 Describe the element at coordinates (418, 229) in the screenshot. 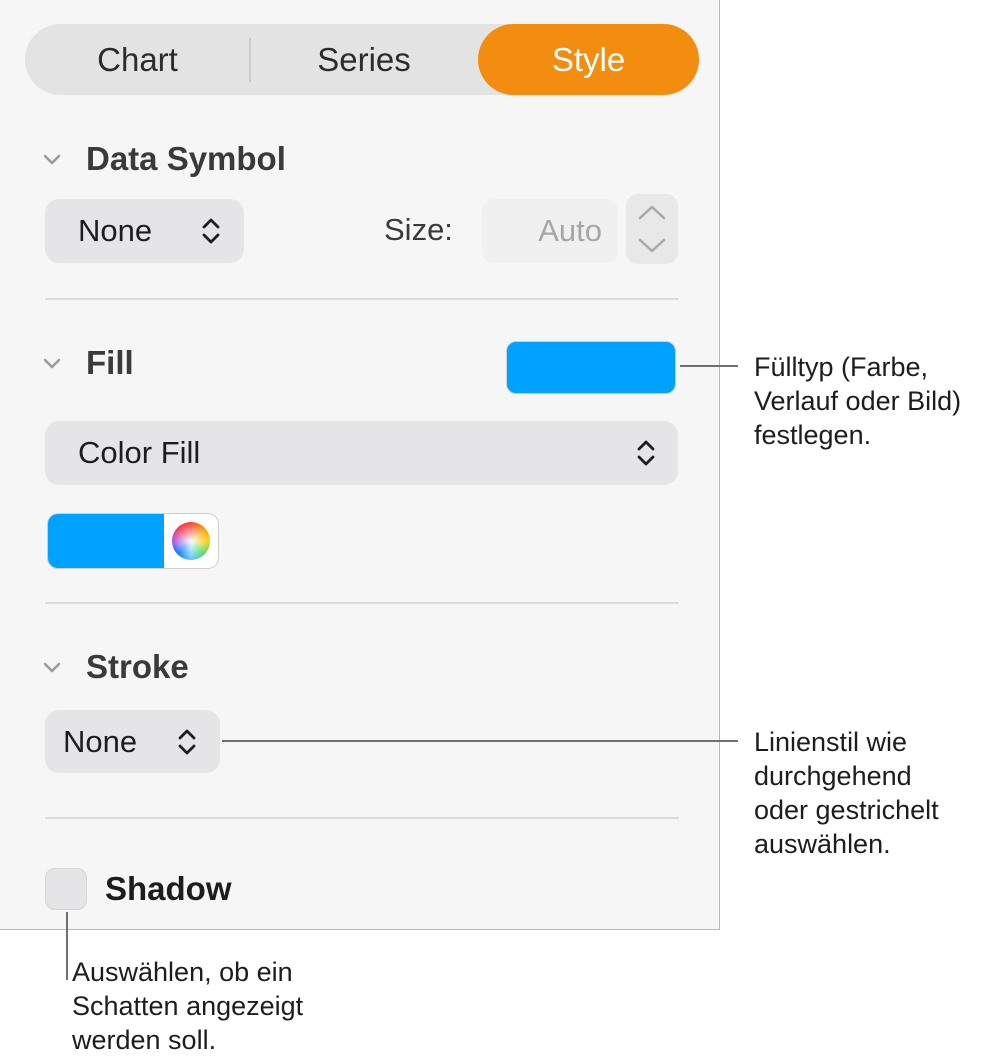

I see `size-label: Size:` at that location.